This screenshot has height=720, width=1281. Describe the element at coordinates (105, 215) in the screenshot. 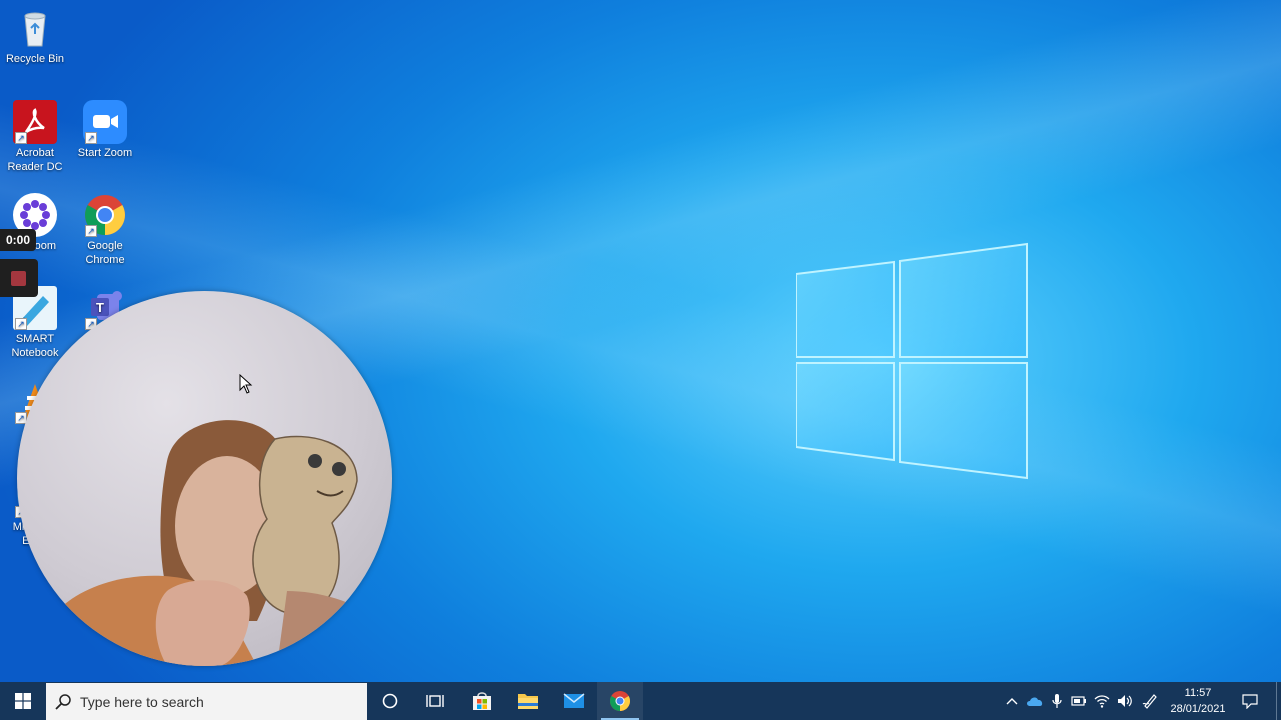

I see `chrome-icon: ↗` at that location.